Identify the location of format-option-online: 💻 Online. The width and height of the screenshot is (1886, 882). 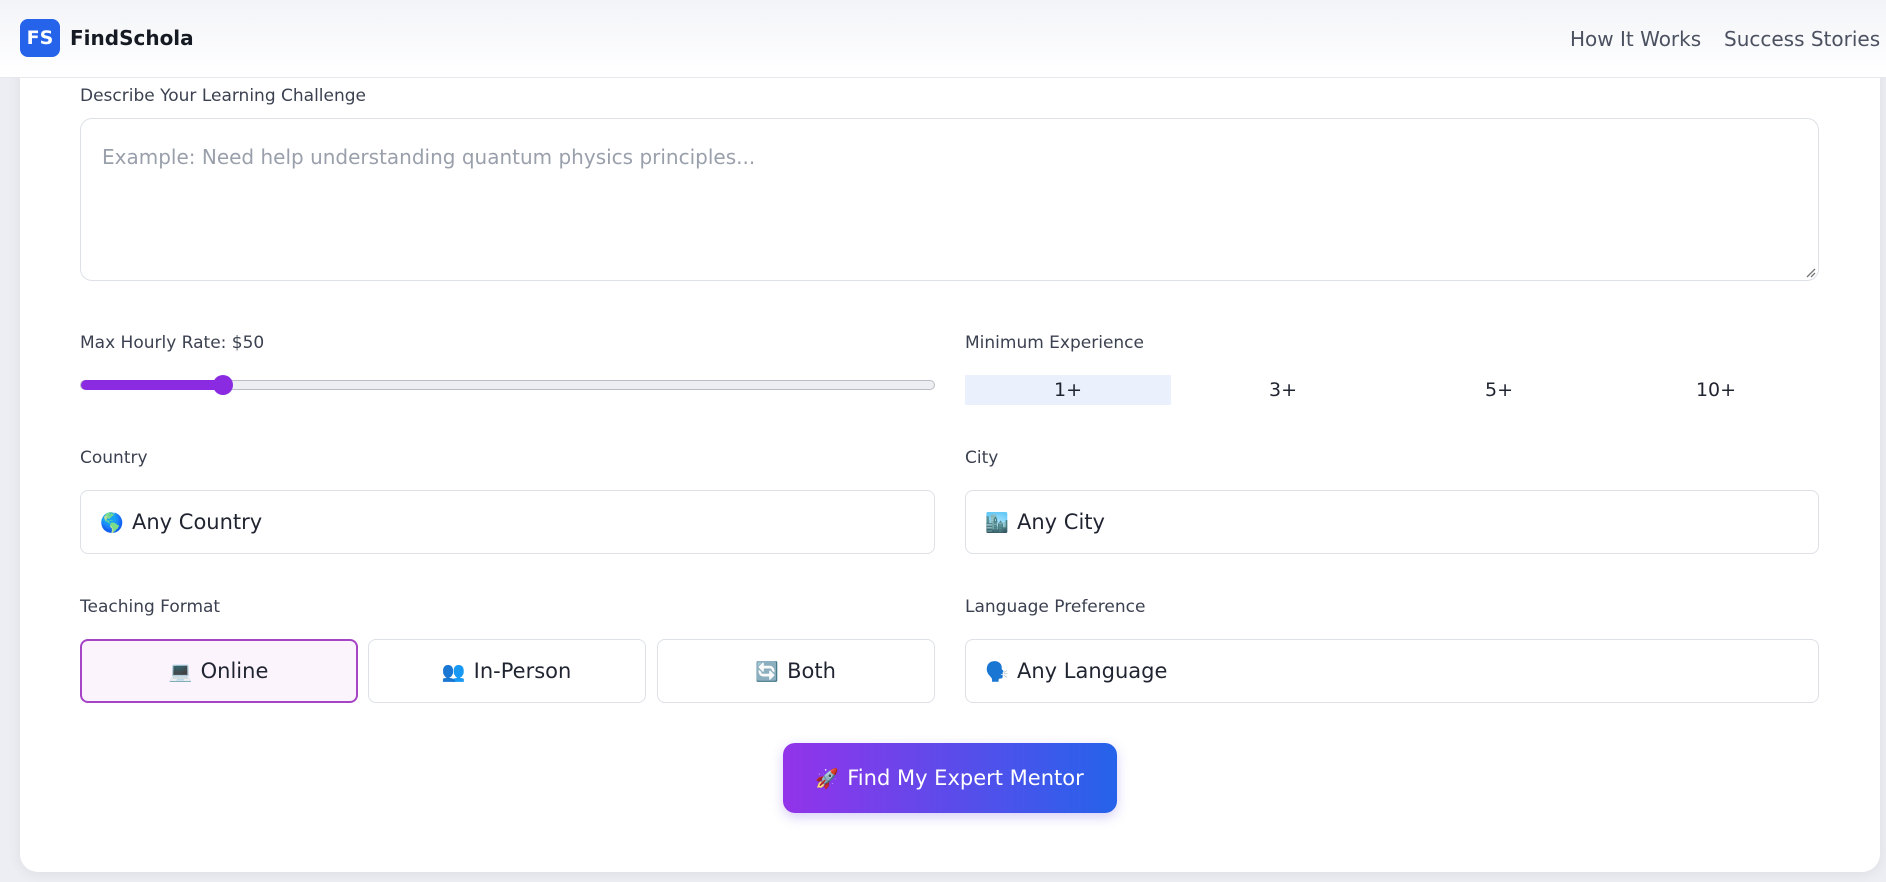
(219, 671).